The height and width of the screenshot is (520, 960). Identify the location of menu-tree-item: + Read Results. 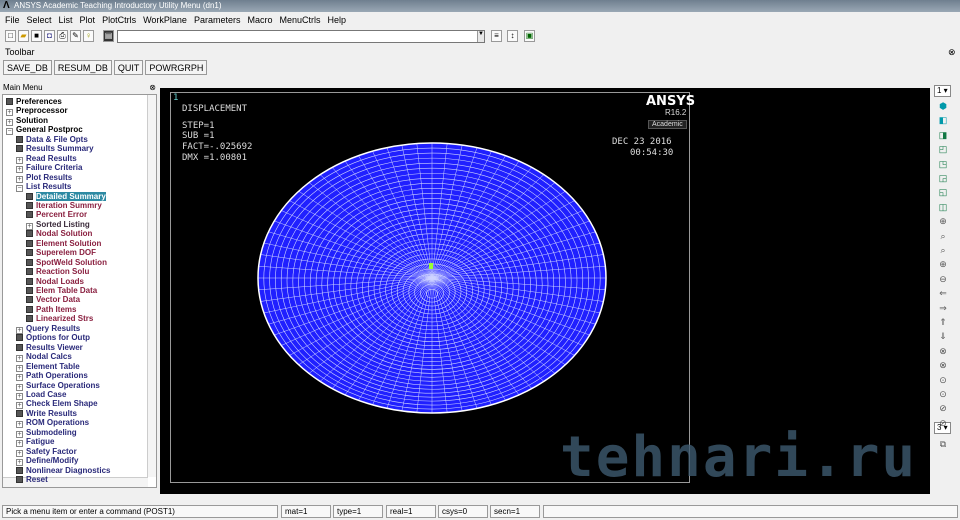
(46, 159).